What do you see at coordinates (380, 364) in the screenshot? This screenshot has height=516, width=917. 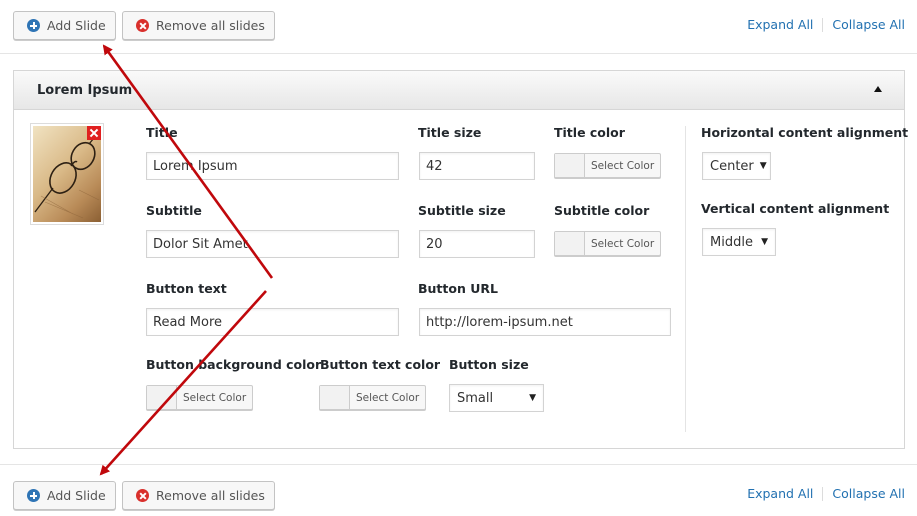 I see `button-text-color-label: Button text color` at bounding box center [380, 364].